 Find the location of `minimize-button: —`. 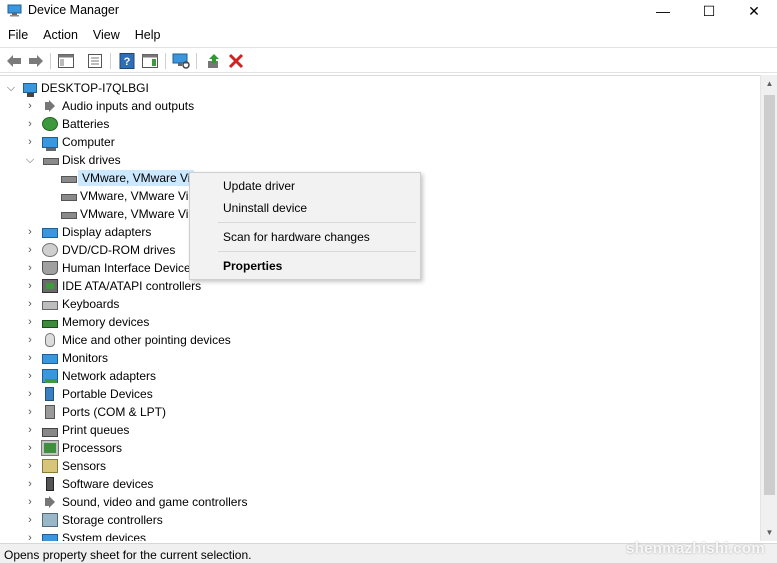

minimize-button: — is located at coordinates (663, 11).